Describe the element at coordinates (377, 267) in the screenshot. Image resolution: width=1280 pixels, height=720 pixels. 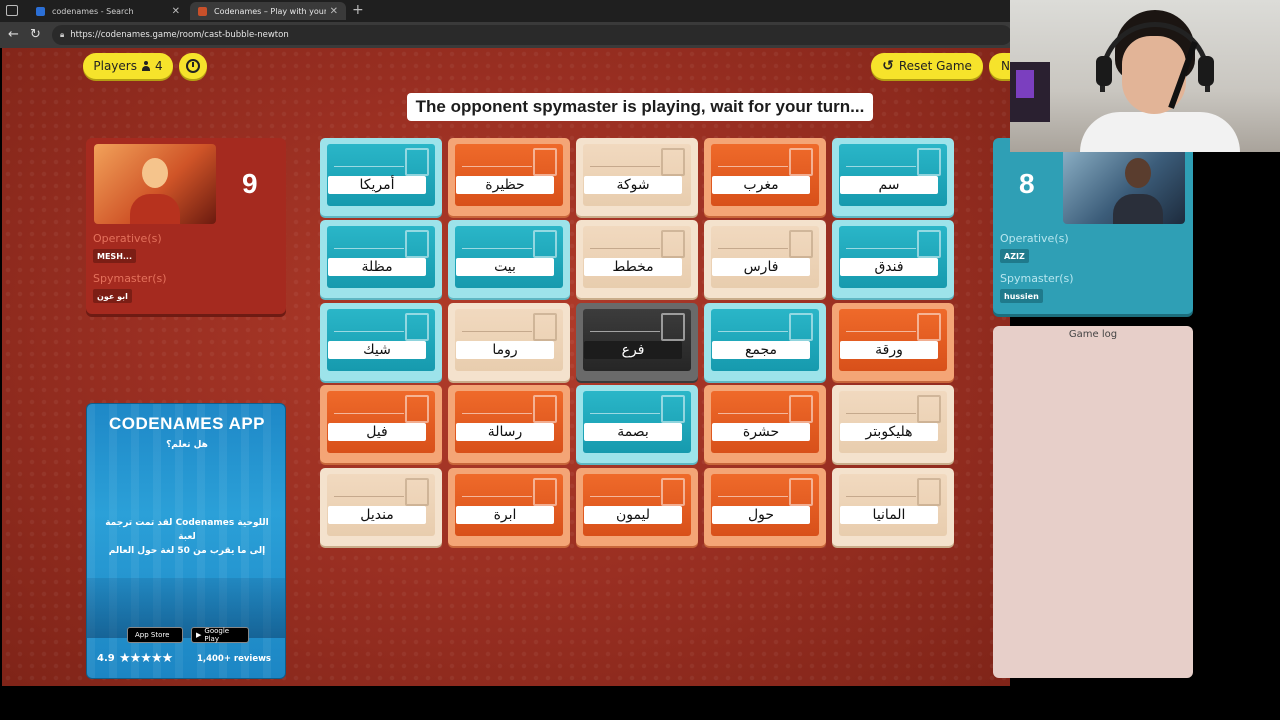
I see `card-word: مظلة` at that location.